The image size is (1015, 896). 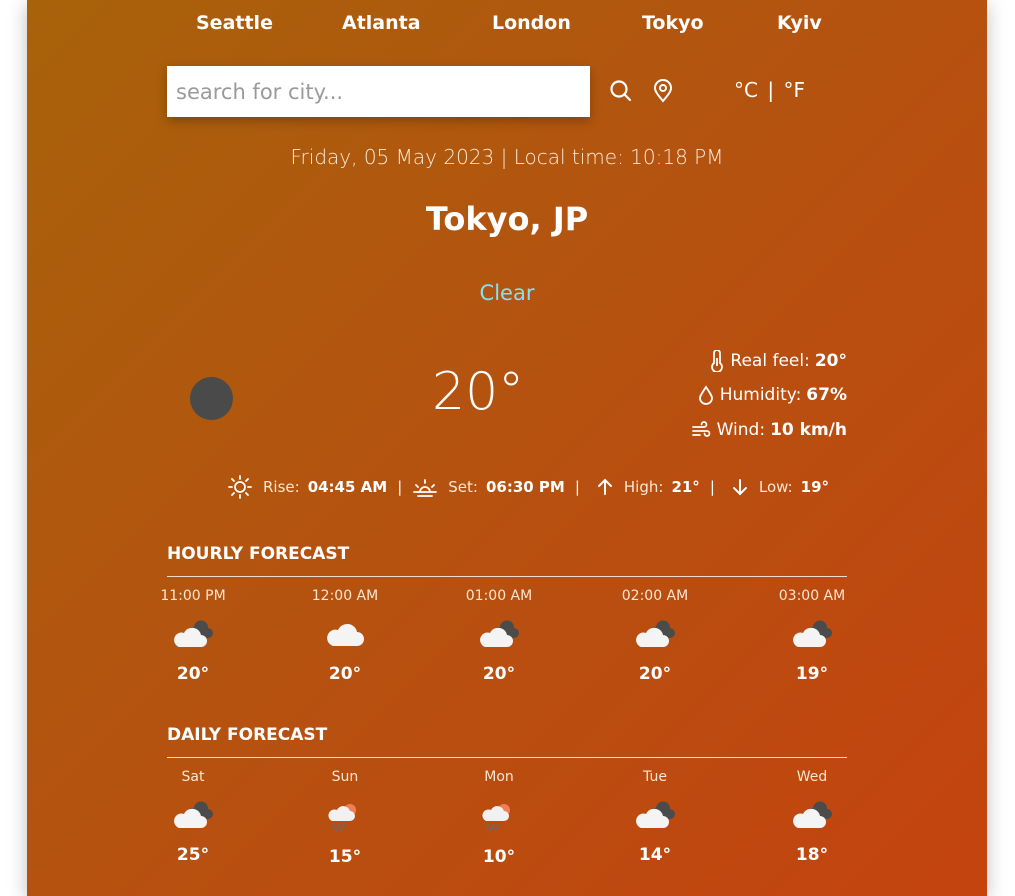 I want to click on daily-forecast-temp: 25°, so click(x=193, y=855).